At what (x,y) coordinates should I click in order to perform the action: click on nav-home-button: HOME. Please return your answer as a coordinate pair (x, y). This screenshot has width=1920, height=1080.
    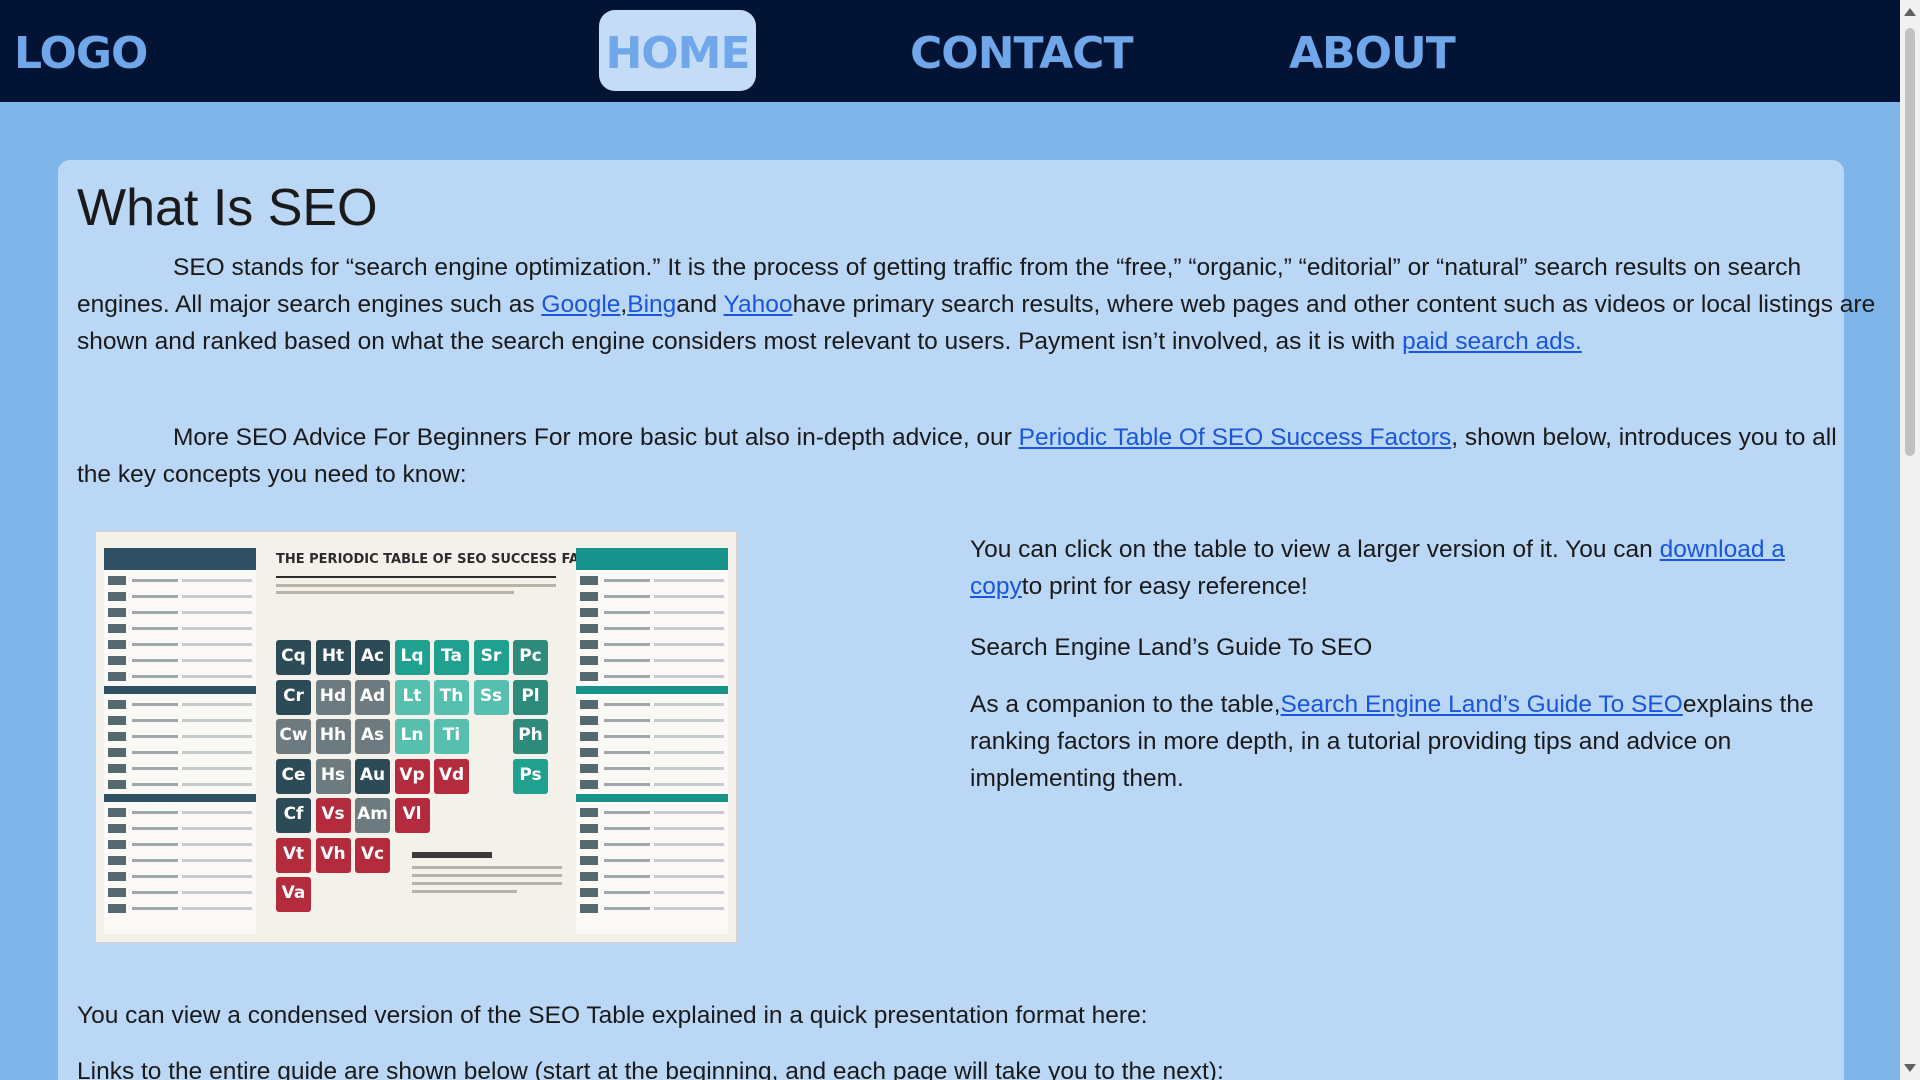
    Looking at the image, I should click on (677, 50).